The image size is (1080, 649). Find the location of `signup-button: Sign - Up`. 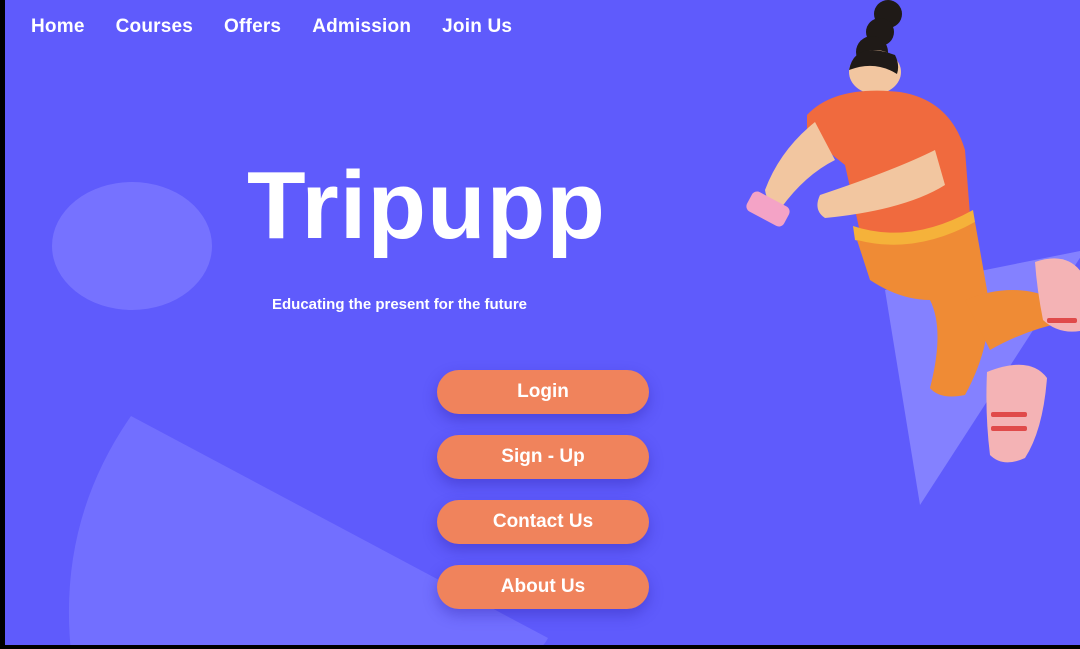

signup-button: Sign - Up is located at coordinates (543, 457).